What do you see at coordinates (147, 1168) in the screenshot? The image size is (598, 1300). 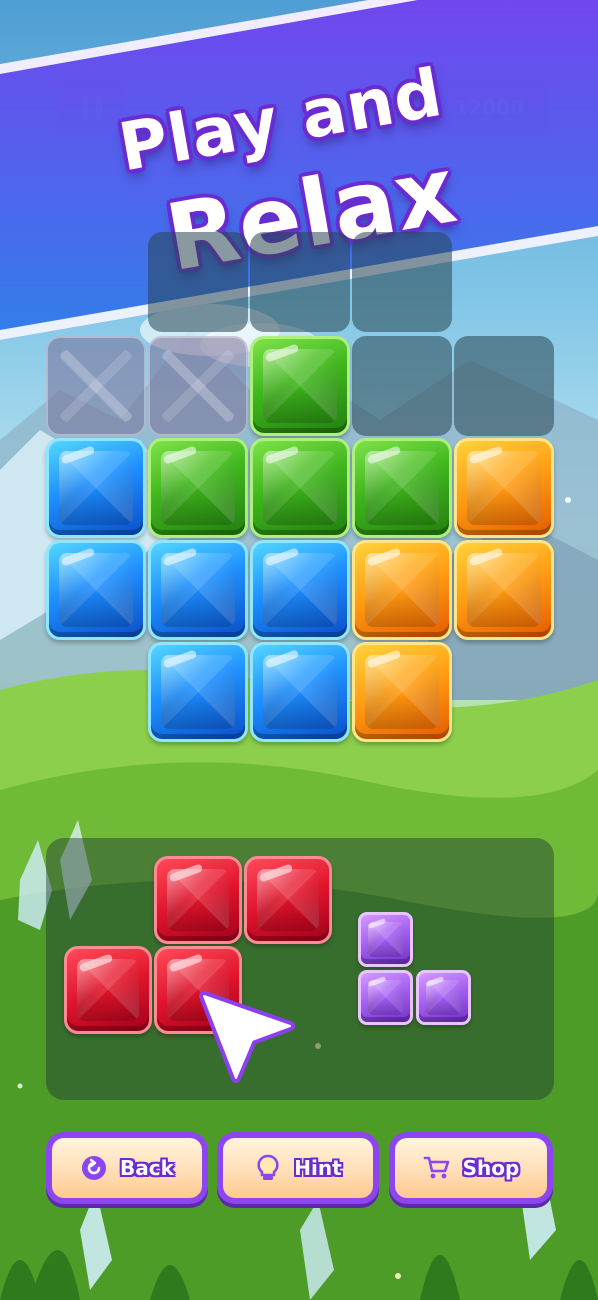 I see `back-button-label: Back` at bounding box center [147, 1168].